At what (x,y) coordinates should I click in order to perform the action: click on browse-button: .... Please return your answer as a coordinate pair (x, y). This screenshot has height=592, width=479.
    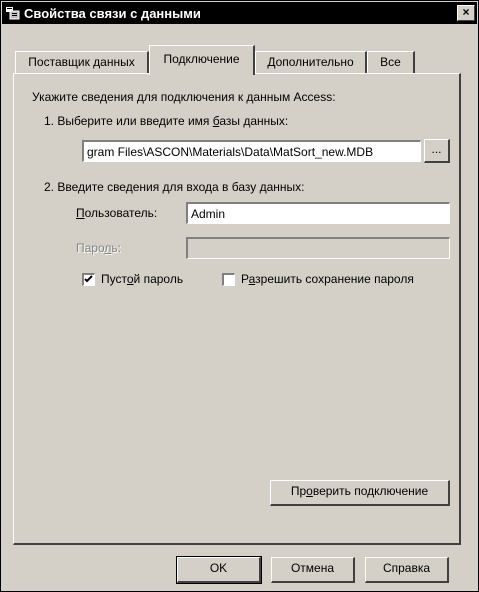
    Looking at the image, I should click on (437, 151).